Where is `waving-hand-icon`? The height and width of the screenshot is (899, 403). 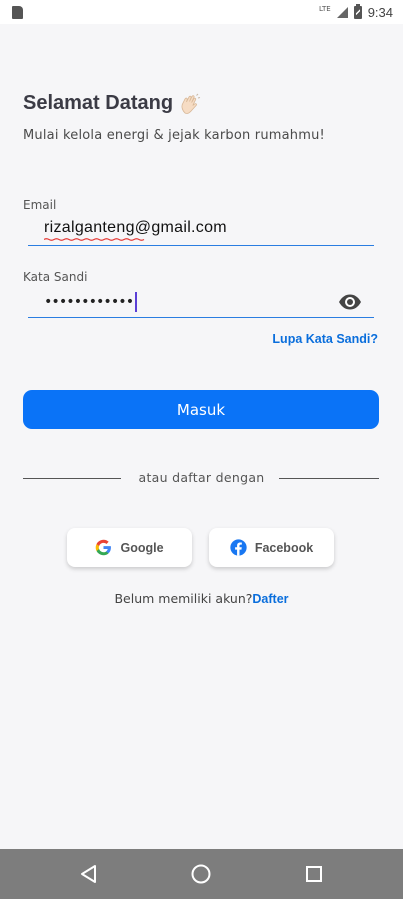
waving-hand-icon is located at coordinates (190, 104).